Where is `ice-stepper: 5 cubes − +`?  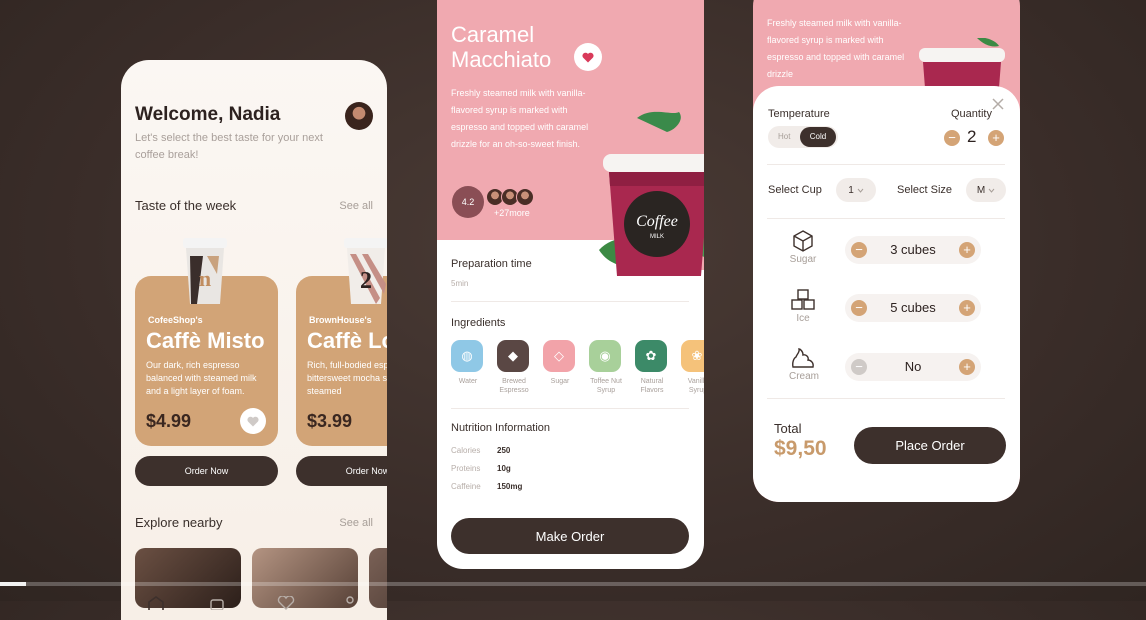
ice-stepper: 5 cubes − + is located at coordinates (913, 308).